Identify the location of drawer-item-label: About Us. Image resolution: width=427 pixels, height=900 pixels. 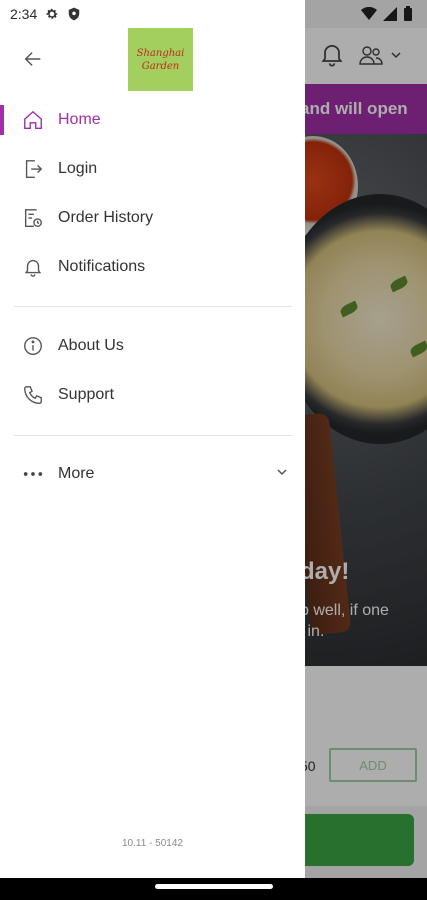
(91, 345).